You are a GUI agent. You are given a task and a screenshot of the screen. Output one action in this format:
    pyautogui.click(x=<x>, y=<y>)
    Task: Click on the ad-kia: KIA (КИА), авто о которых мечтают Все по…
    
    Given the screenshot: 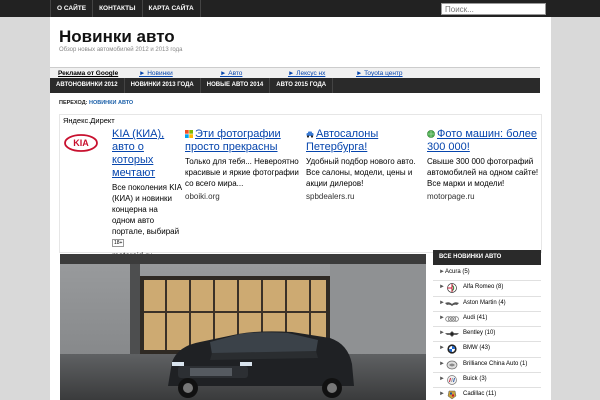 What is the action you would take?
    pyautogui.click(x=147, y=194)
    